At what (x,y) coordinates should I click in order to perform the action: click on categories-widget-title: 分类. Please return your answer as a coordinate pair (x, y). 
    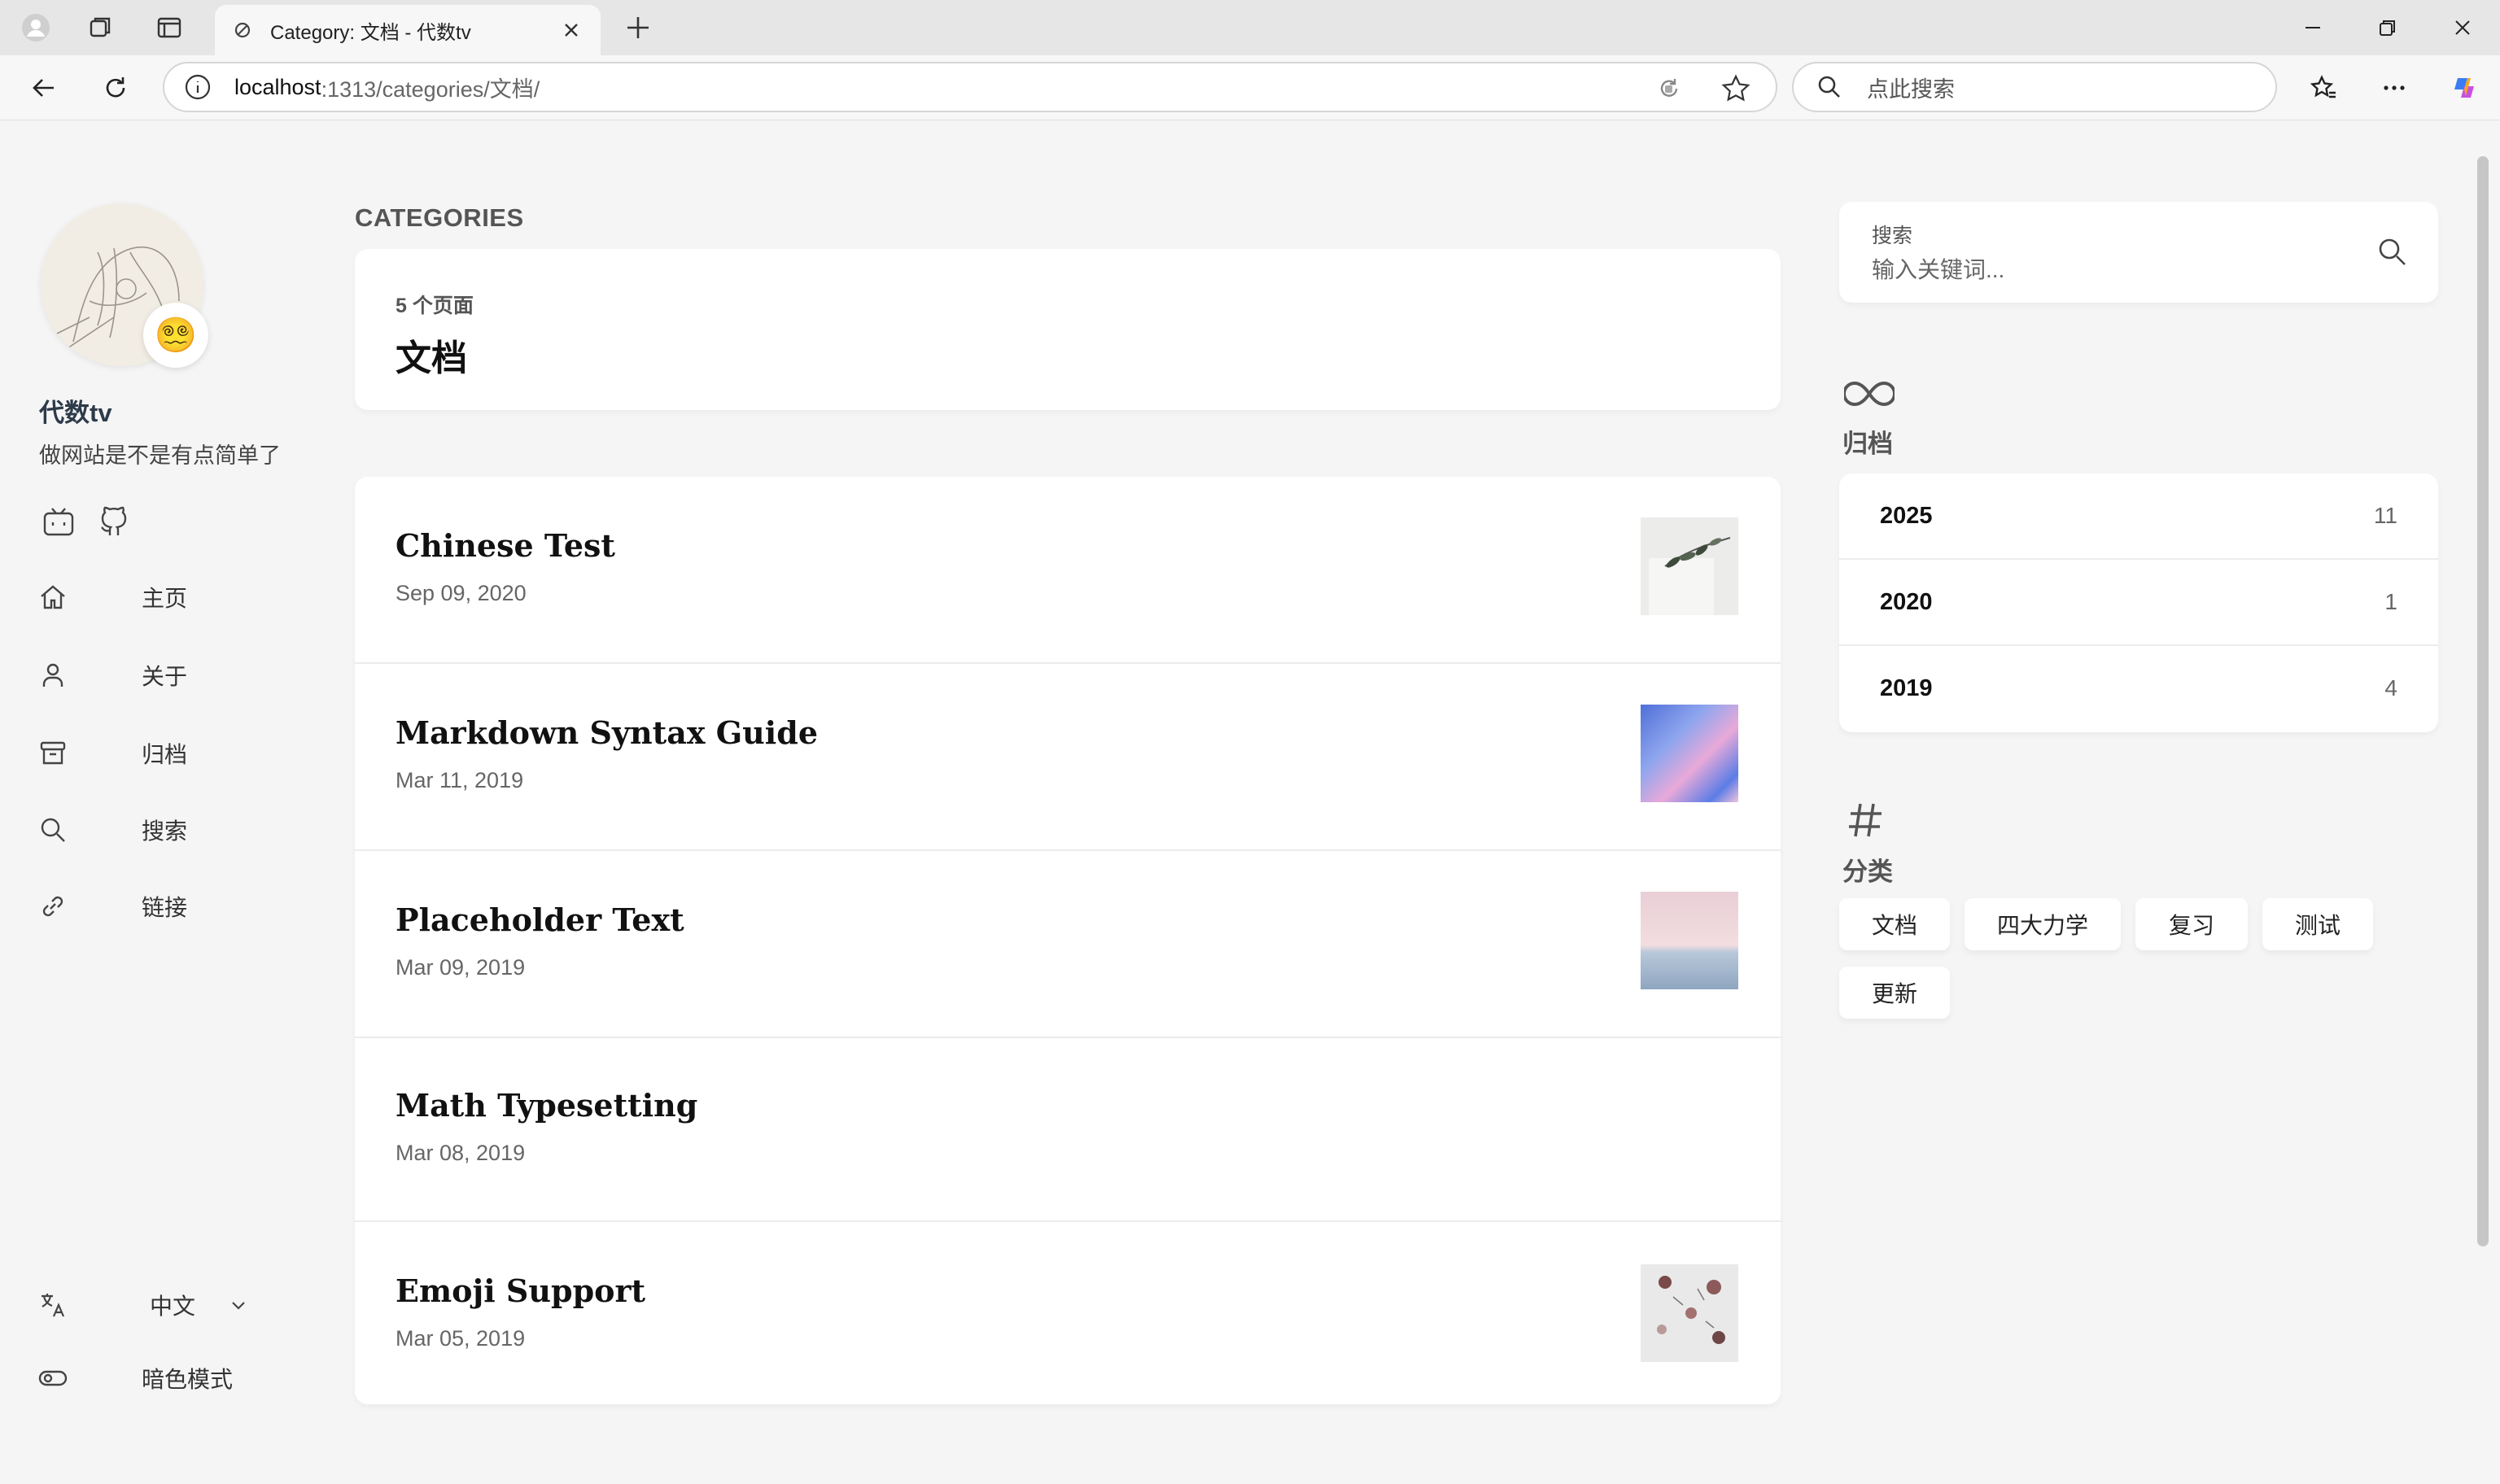
    Looking at the image, I should click on (1867, 872).